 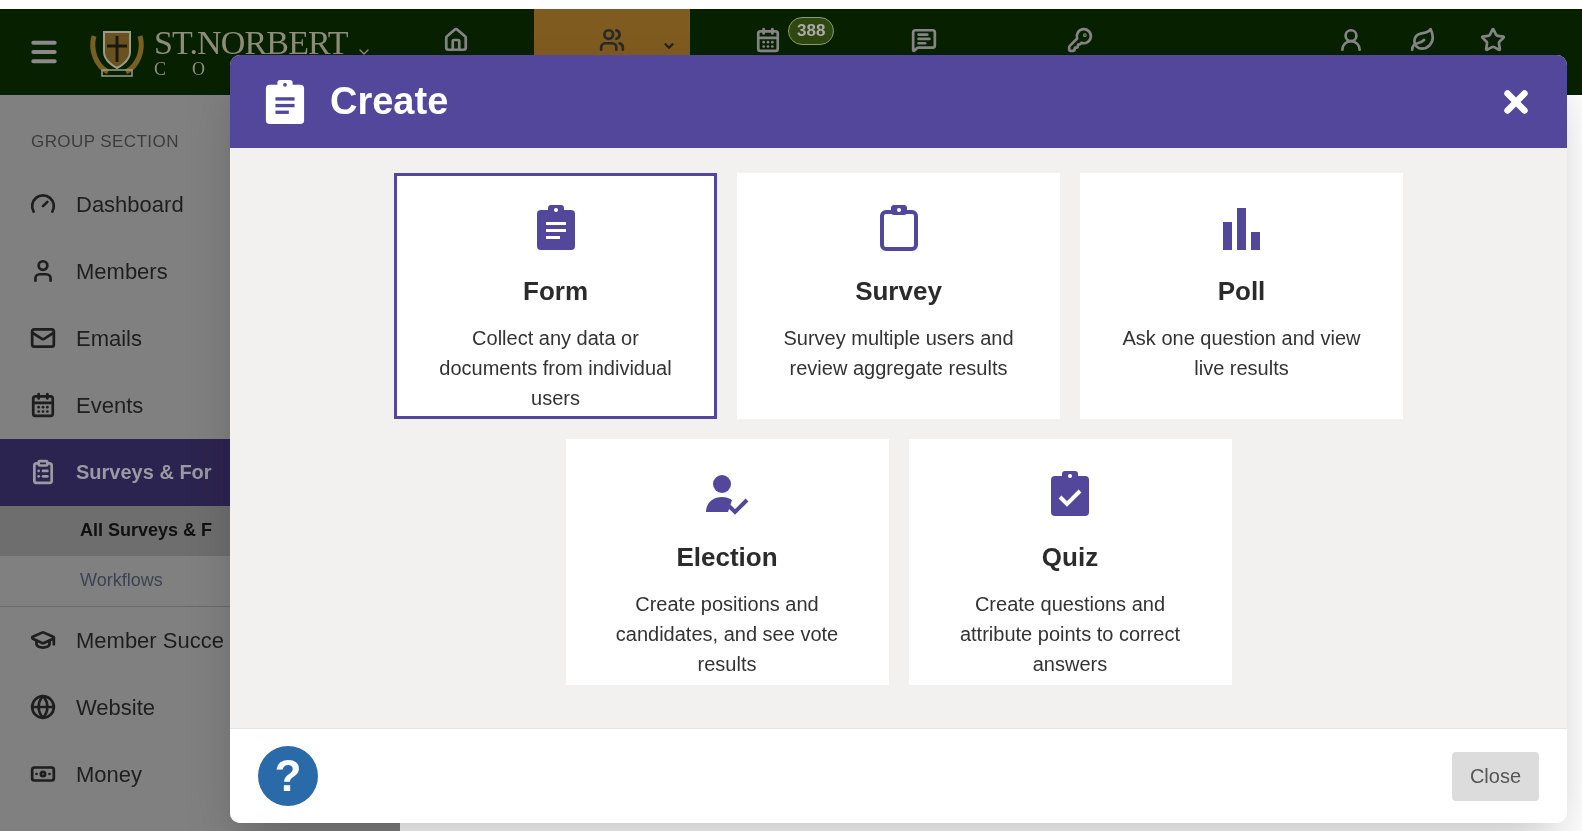 I want to click on logo-name: ST.NORBERT, so click(x=251, y=43).